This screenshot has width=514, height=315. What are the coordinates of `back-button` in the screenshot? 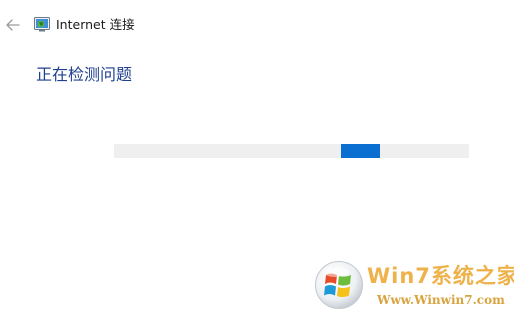 It's located at (13, 25).